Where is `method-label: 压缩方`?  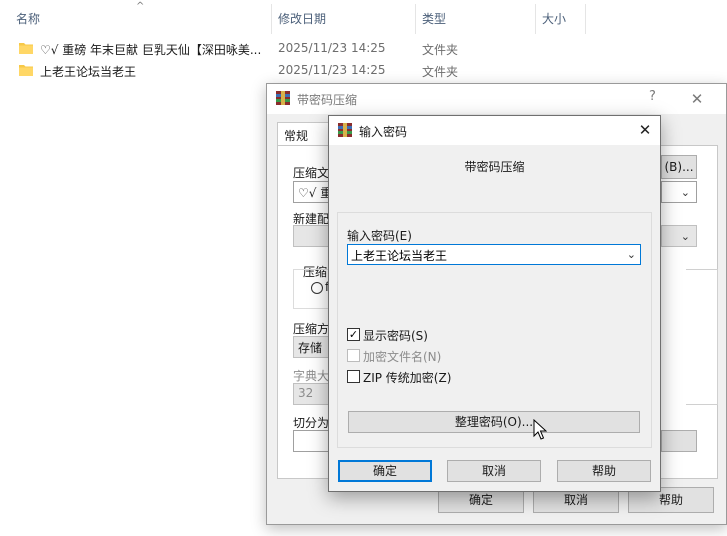 method-label: 压缩方 is located at coordinates (311, 329).